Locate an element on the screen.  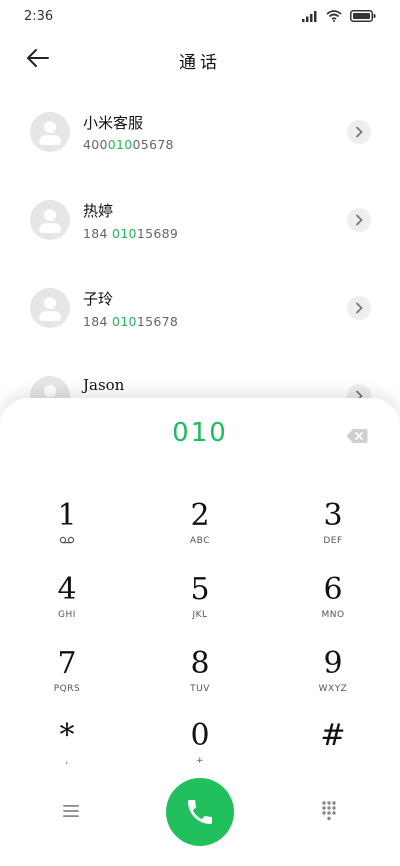
header: 通话 is located at coordinates (200, 60).